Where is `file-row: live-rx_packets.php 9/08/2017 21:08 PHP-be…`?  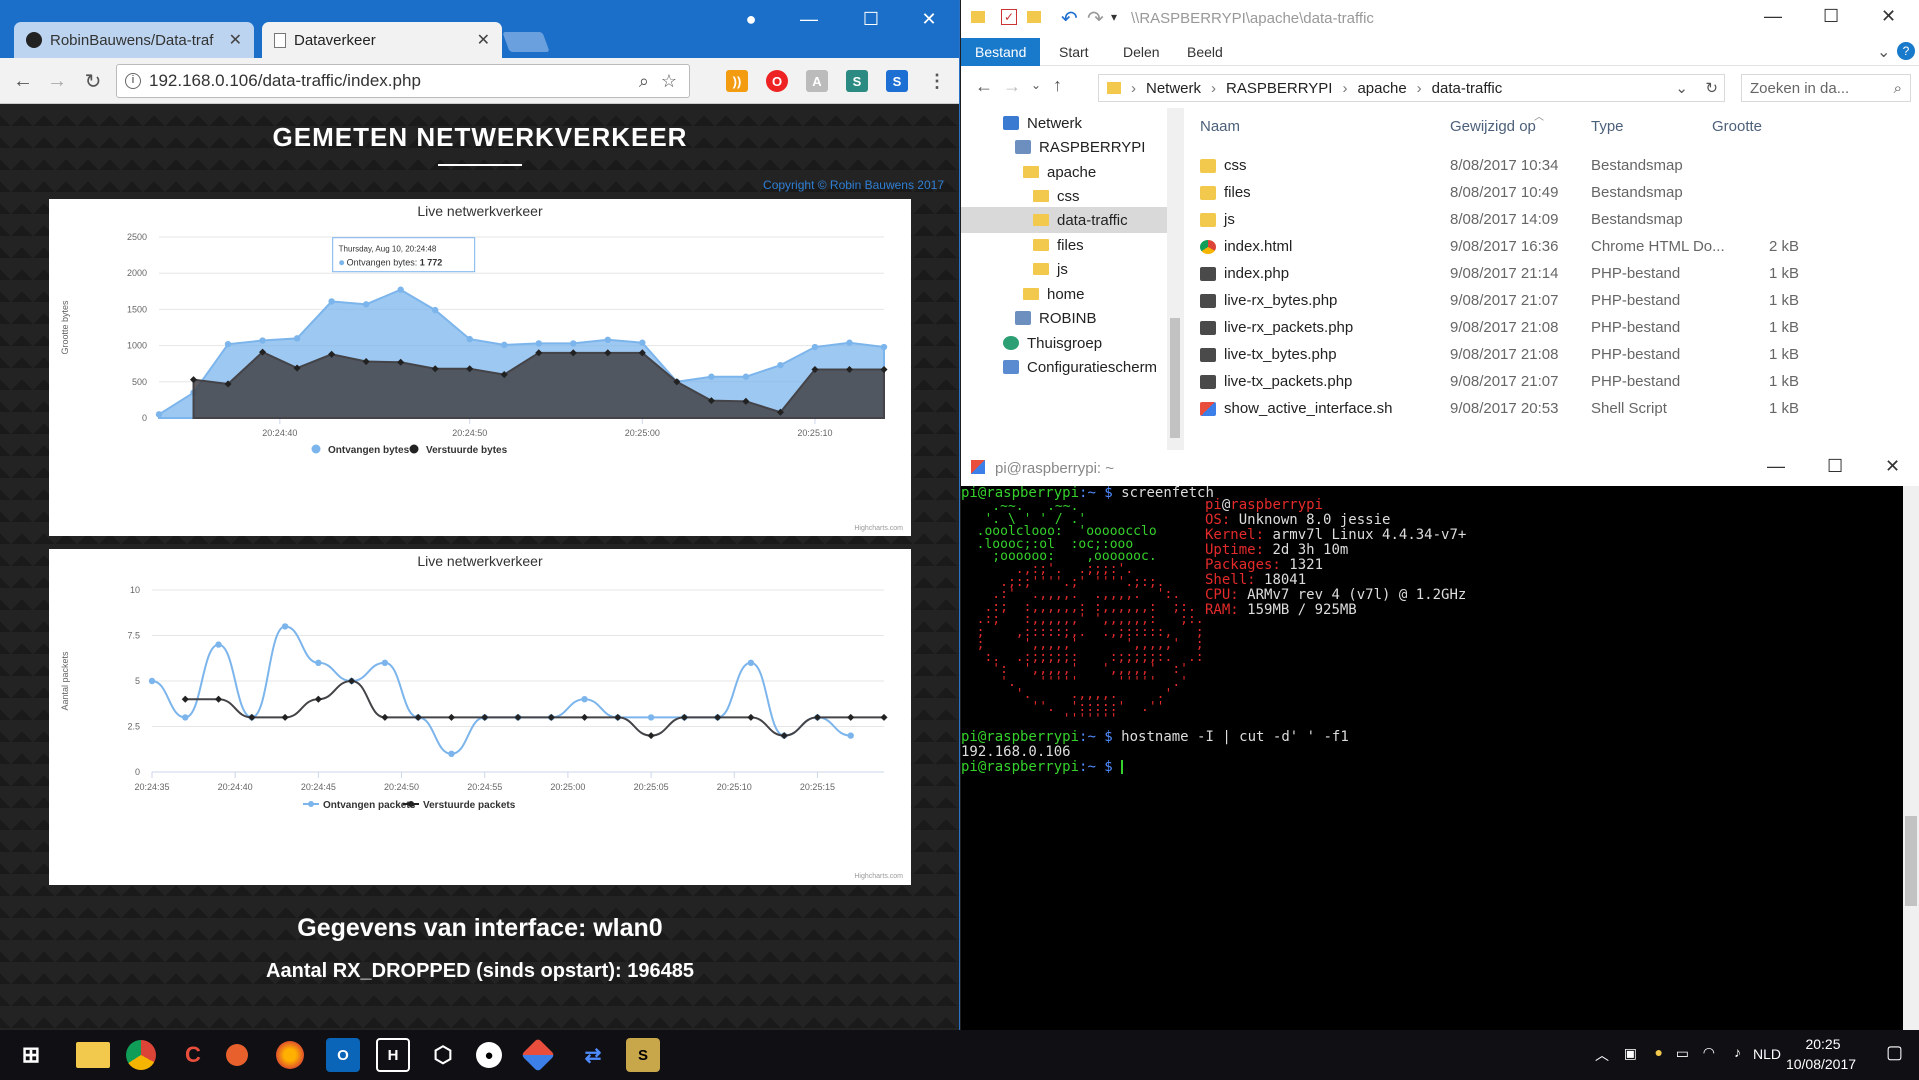
file-row: live-rx_packets.php 9/08/2017 21:08 PHP-be… is located at coordinates (1551, 328).